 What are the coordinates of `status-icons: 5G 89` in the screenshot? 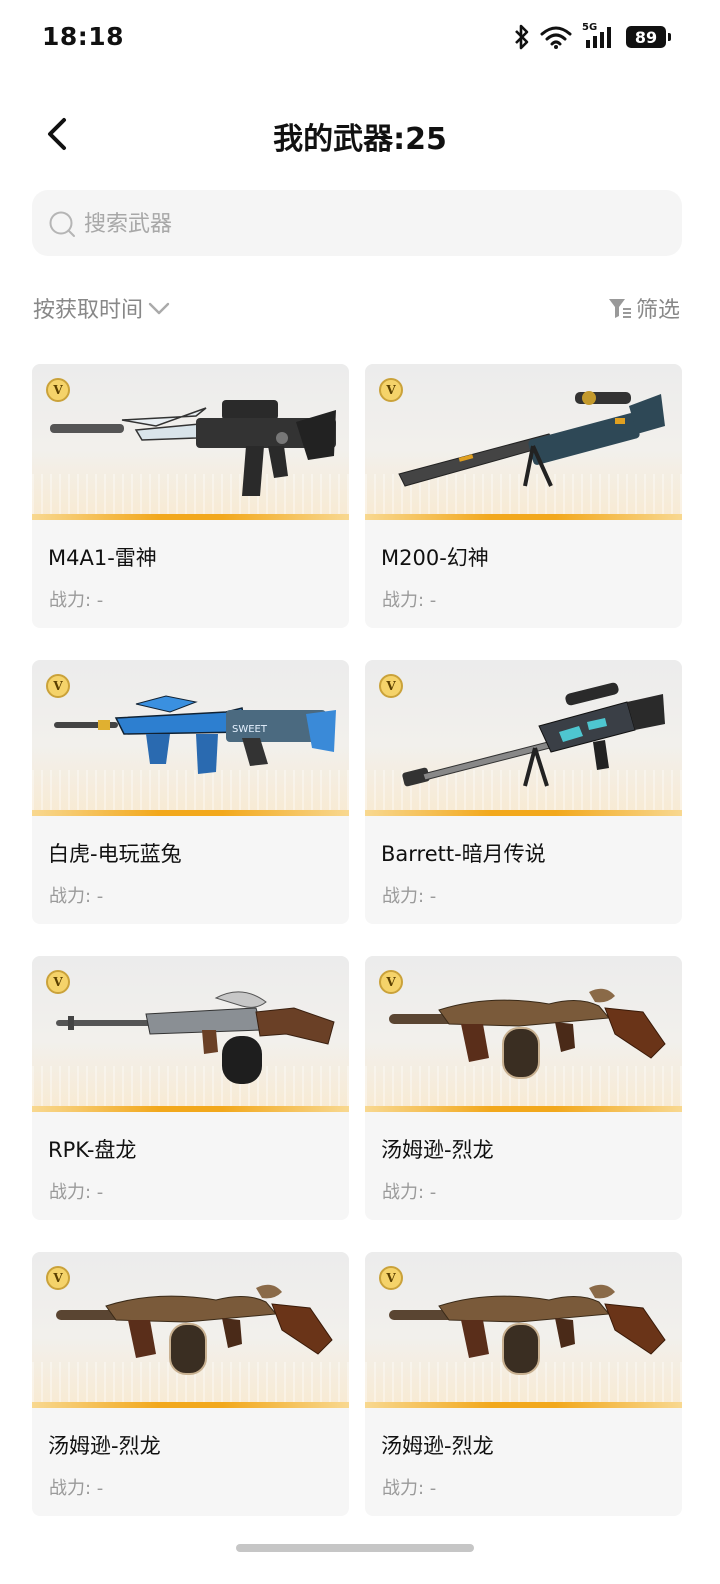 It's located at (592, 36).